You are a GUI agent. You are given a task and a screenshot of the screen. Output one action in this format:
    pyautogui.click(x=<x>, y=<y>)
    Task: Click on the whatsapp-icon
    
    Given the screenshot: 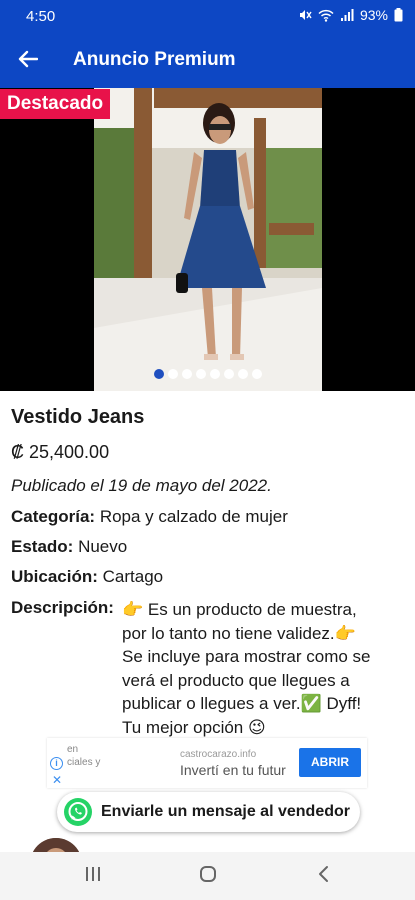 What is the action you would take?
    pyautogui.click(x=78, y=812)
    